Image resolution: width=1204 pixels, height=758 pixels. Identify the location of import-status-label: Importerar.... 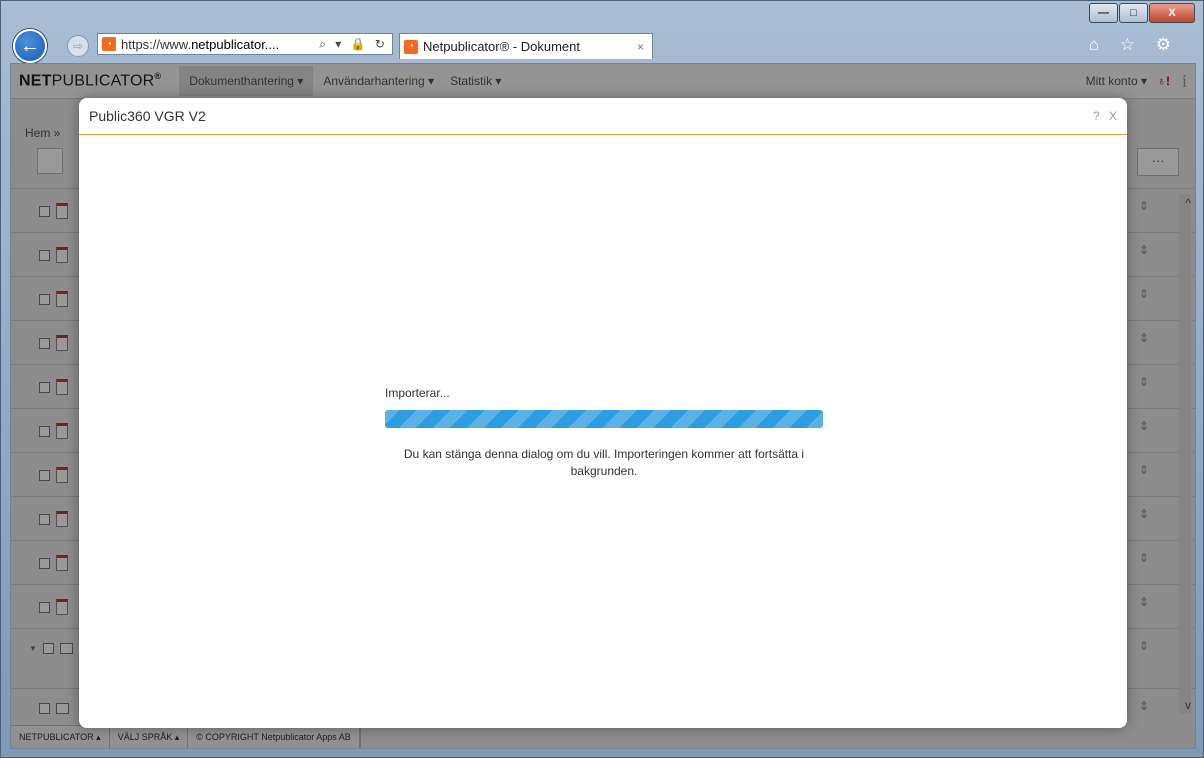
(417, 393).